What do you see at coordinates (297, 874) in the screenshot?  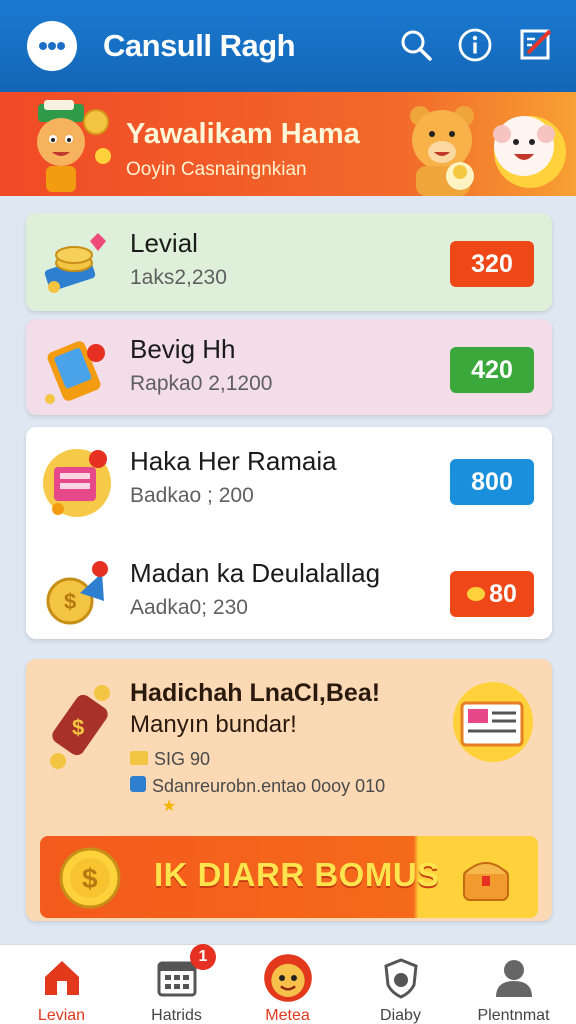 I see `bonus-label: IK DIARR BOMUS` at bounding box center [297, 874].